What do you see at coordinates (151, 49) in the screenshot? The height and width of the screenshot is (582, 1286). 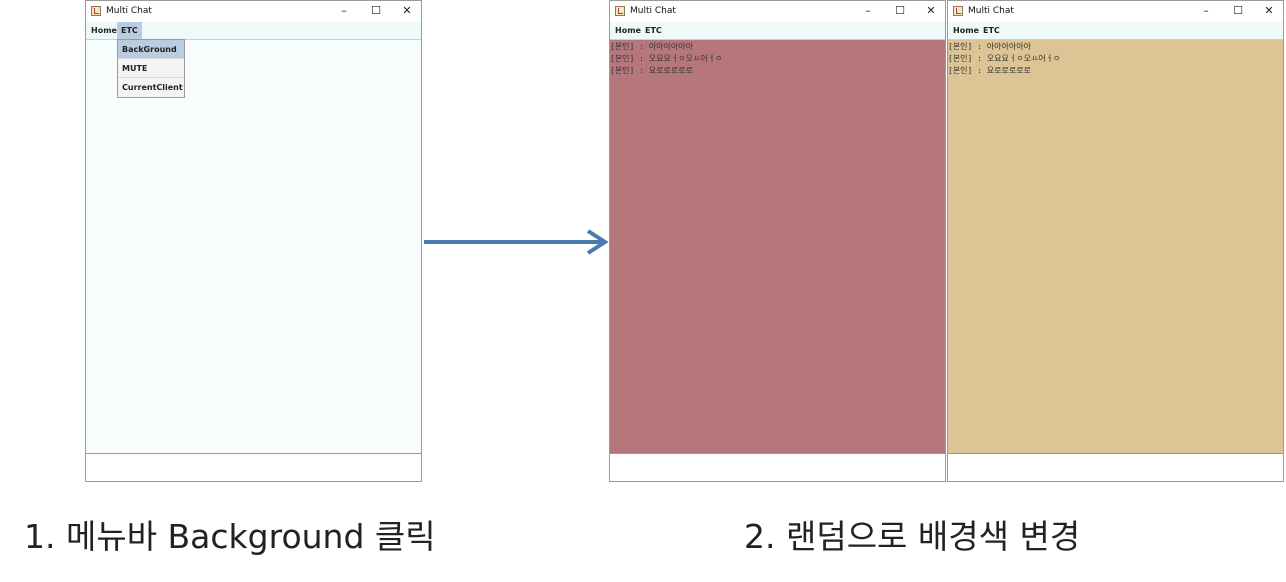 I see `menu-item-background: BackGround` at bounding box center [151, 49].